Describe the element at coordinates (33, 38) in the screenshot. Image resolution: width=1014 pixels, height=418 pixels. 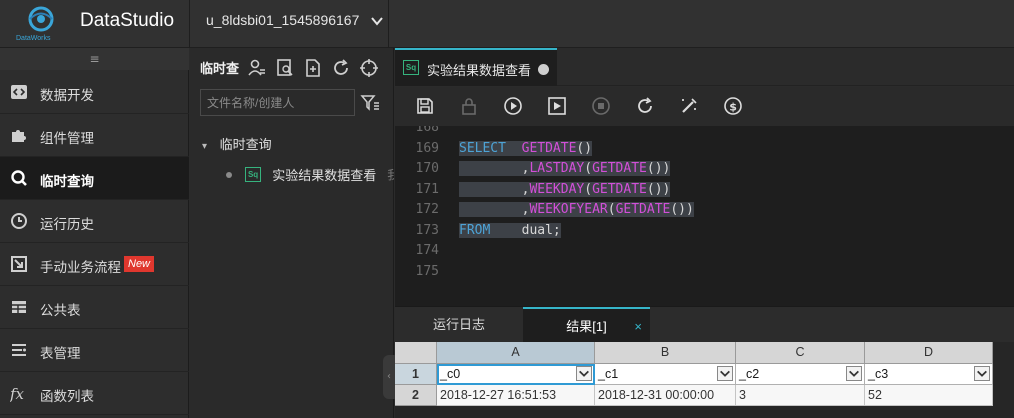
I see `logo-text: DataWorks` at that location.